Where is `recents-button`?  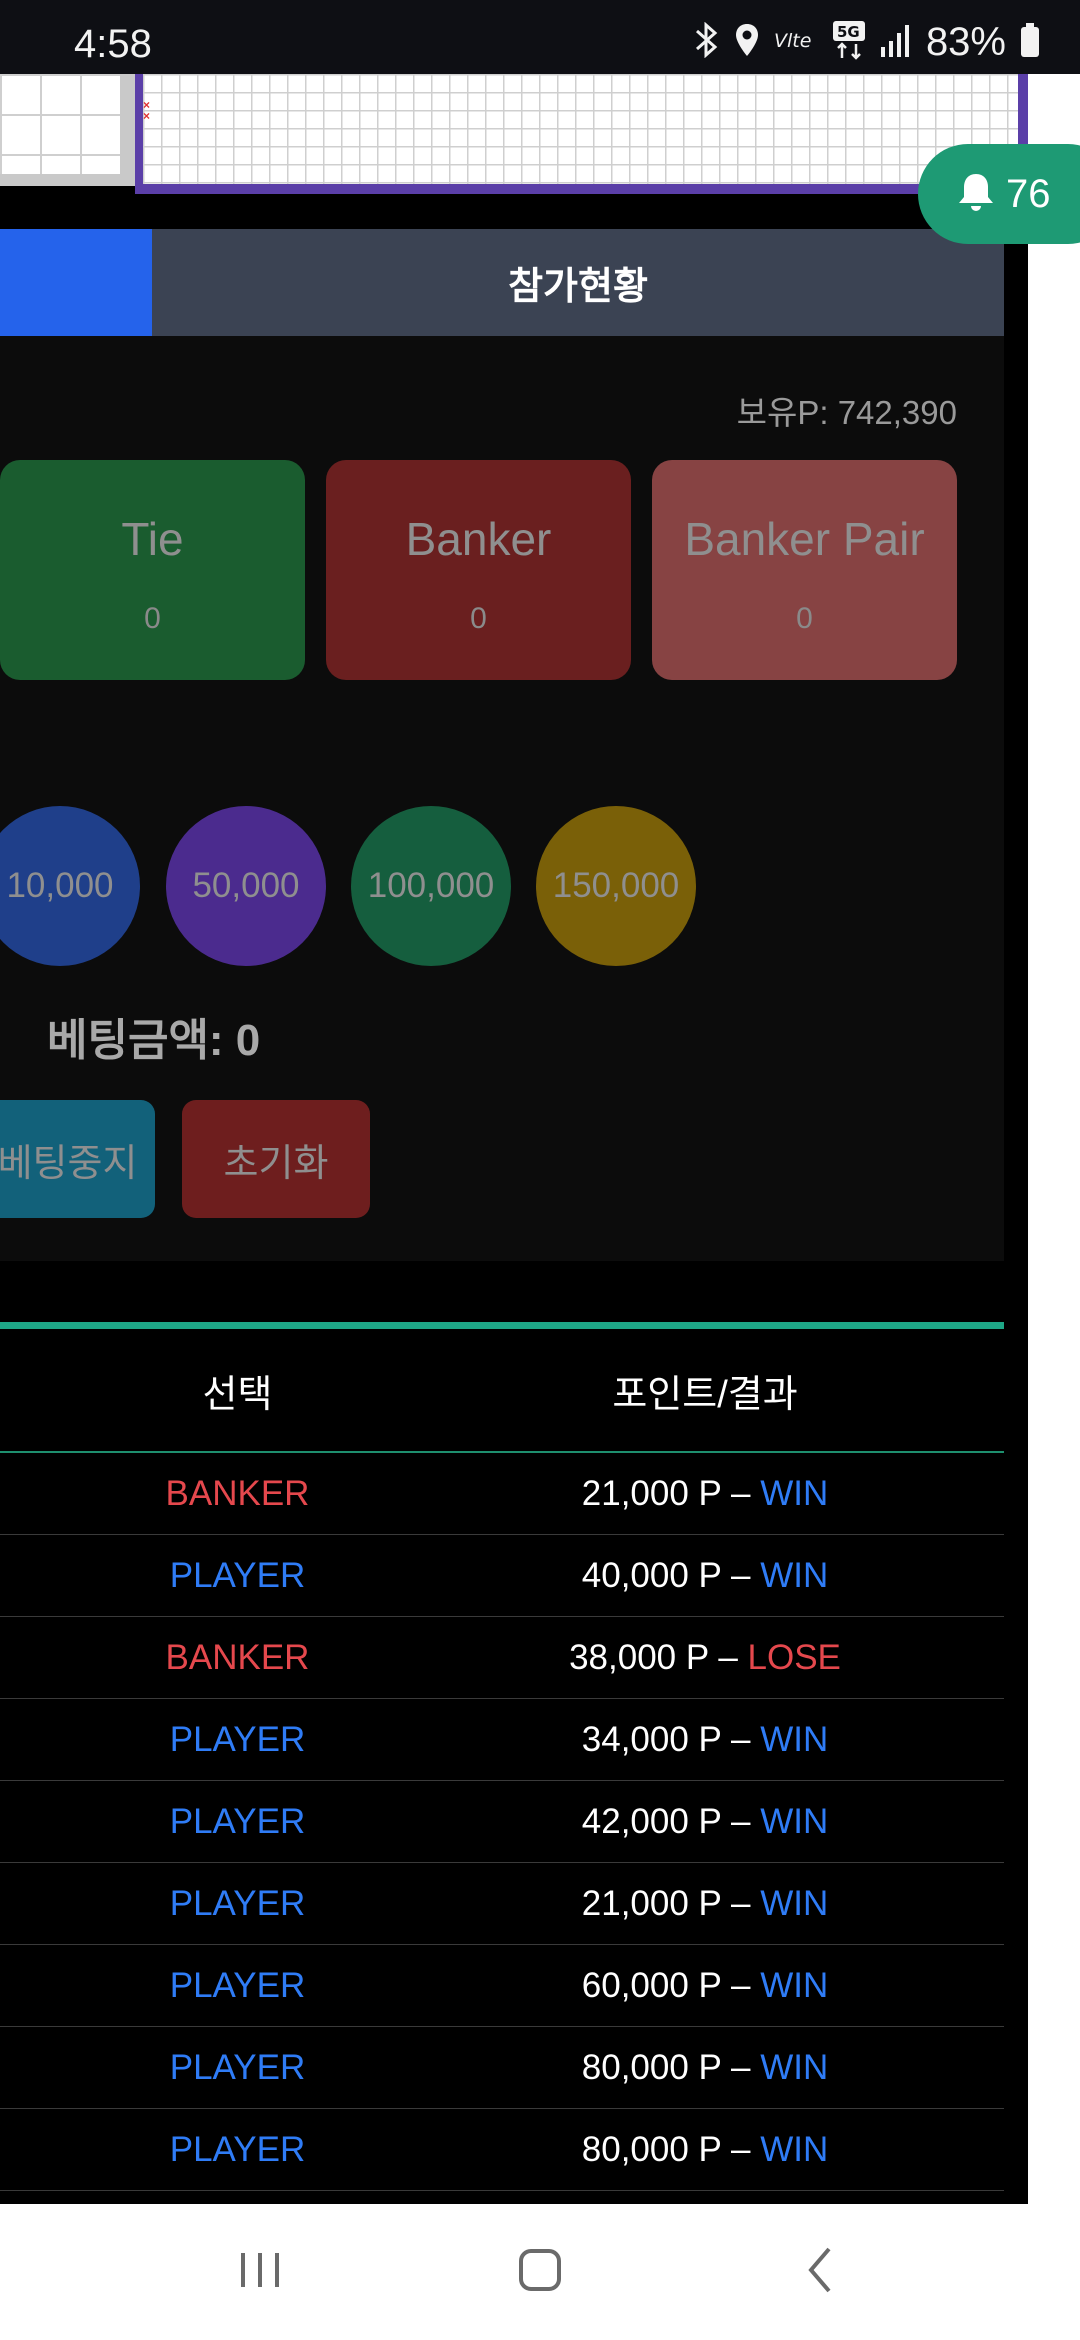 recents-button is located at coordinates (260, 2272).